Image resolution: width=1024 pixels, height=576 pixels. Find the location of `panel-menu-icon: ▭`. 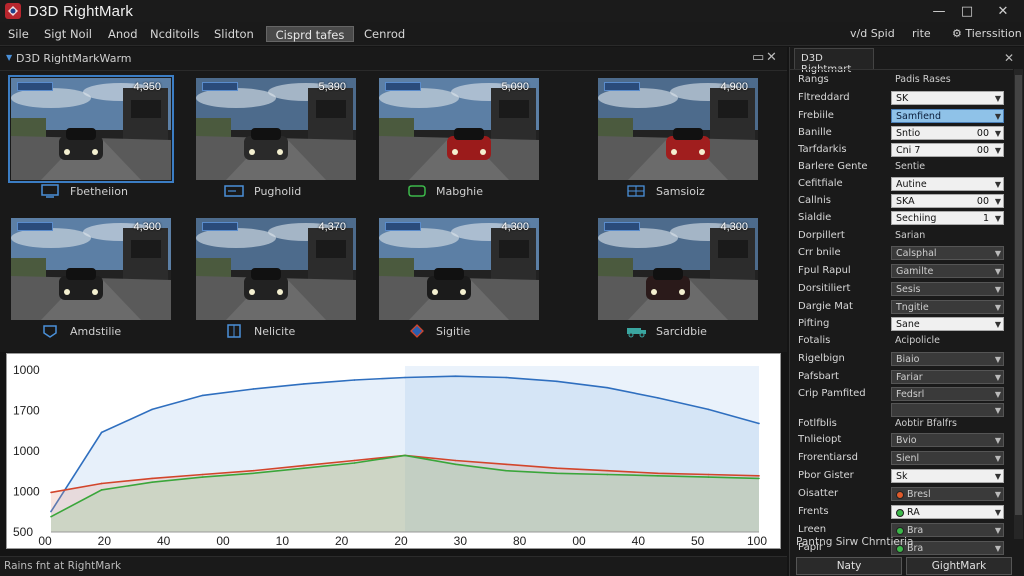

panel-menu-icon: ▭ is located at coordinates (758, 57).